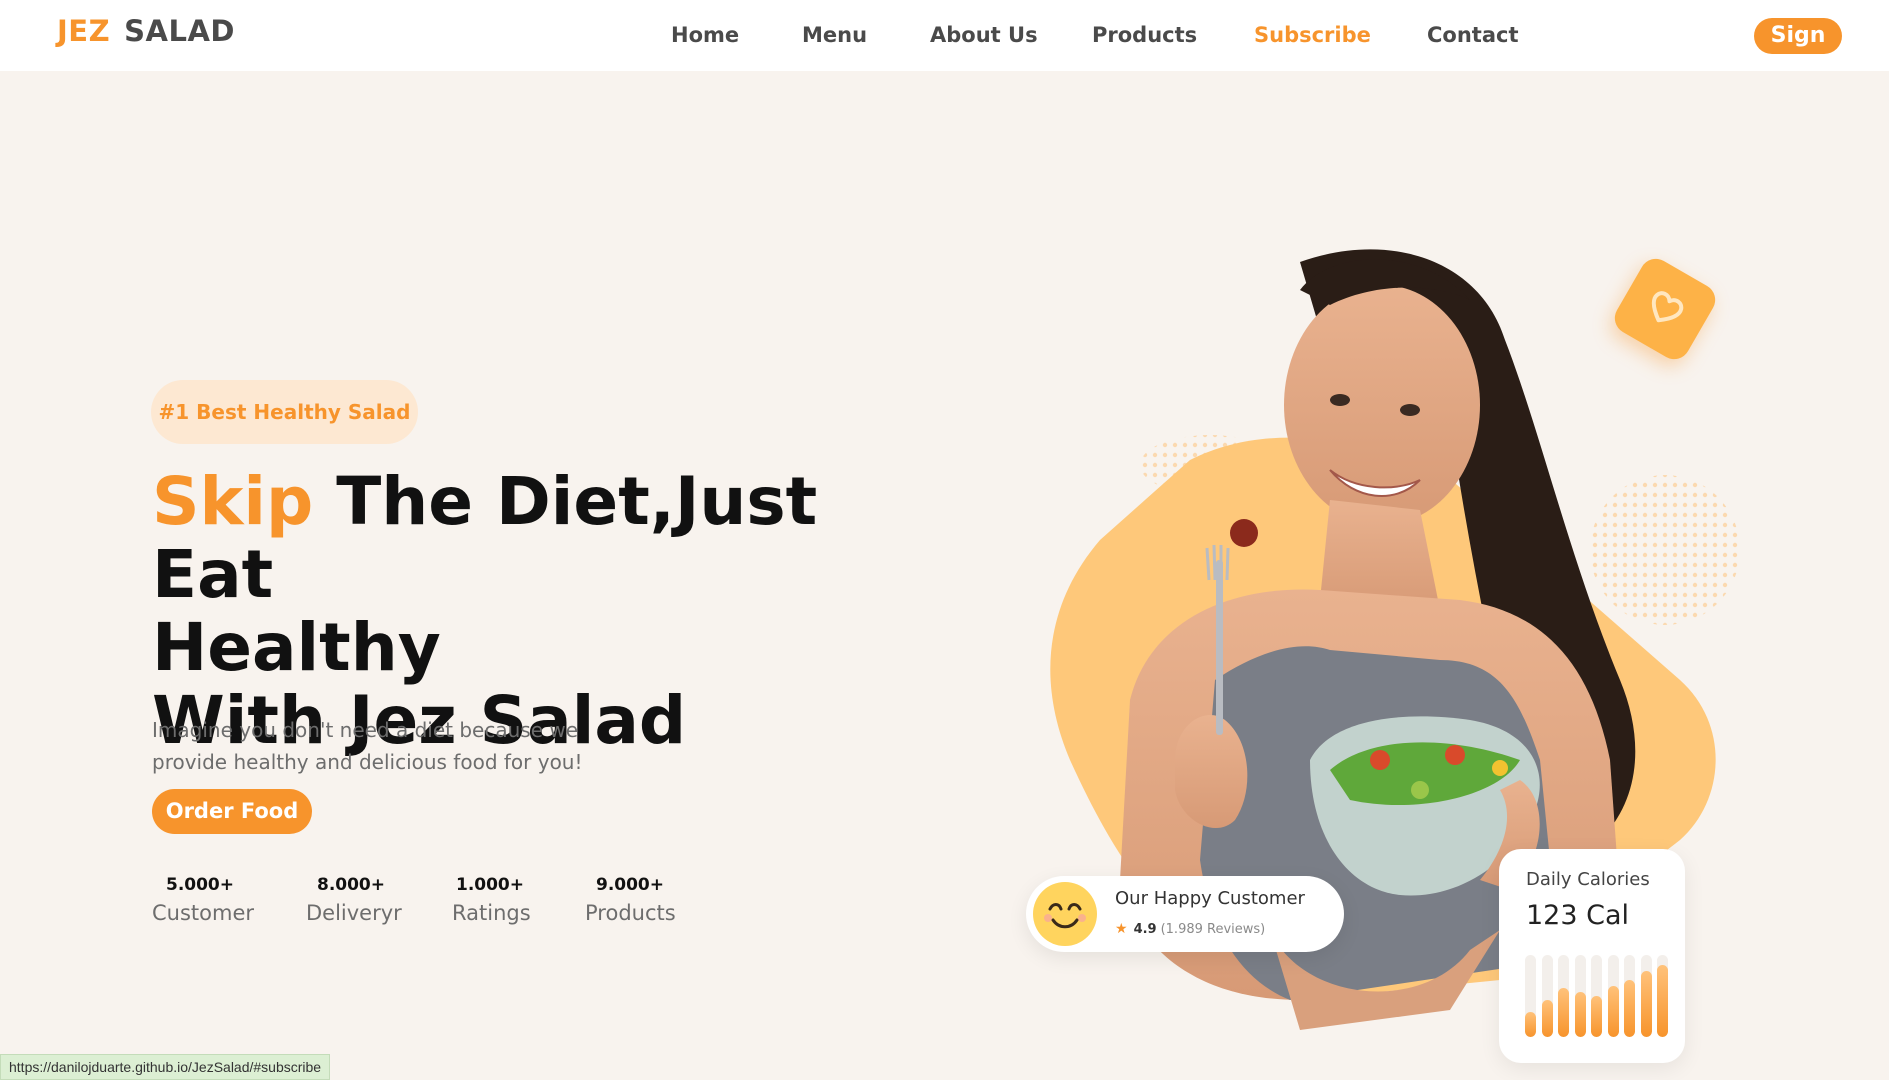 The image size is (1889, 1080). Describe the element at coordinates (351, 885) in the screenshot. I see `stat-value: 8.000+` at that location.